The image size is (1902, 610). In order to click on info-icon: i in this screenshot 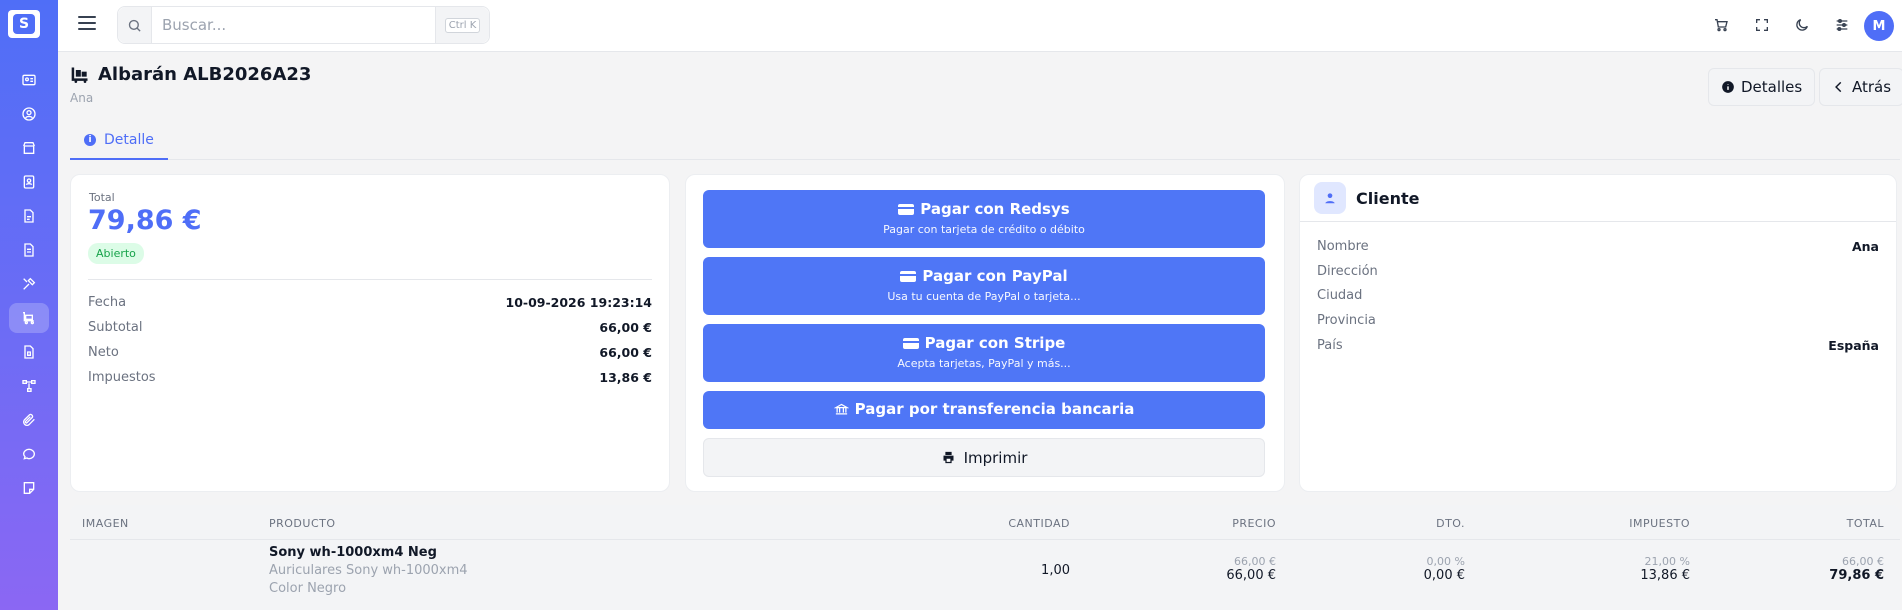, I will do `click(90, 140)`.